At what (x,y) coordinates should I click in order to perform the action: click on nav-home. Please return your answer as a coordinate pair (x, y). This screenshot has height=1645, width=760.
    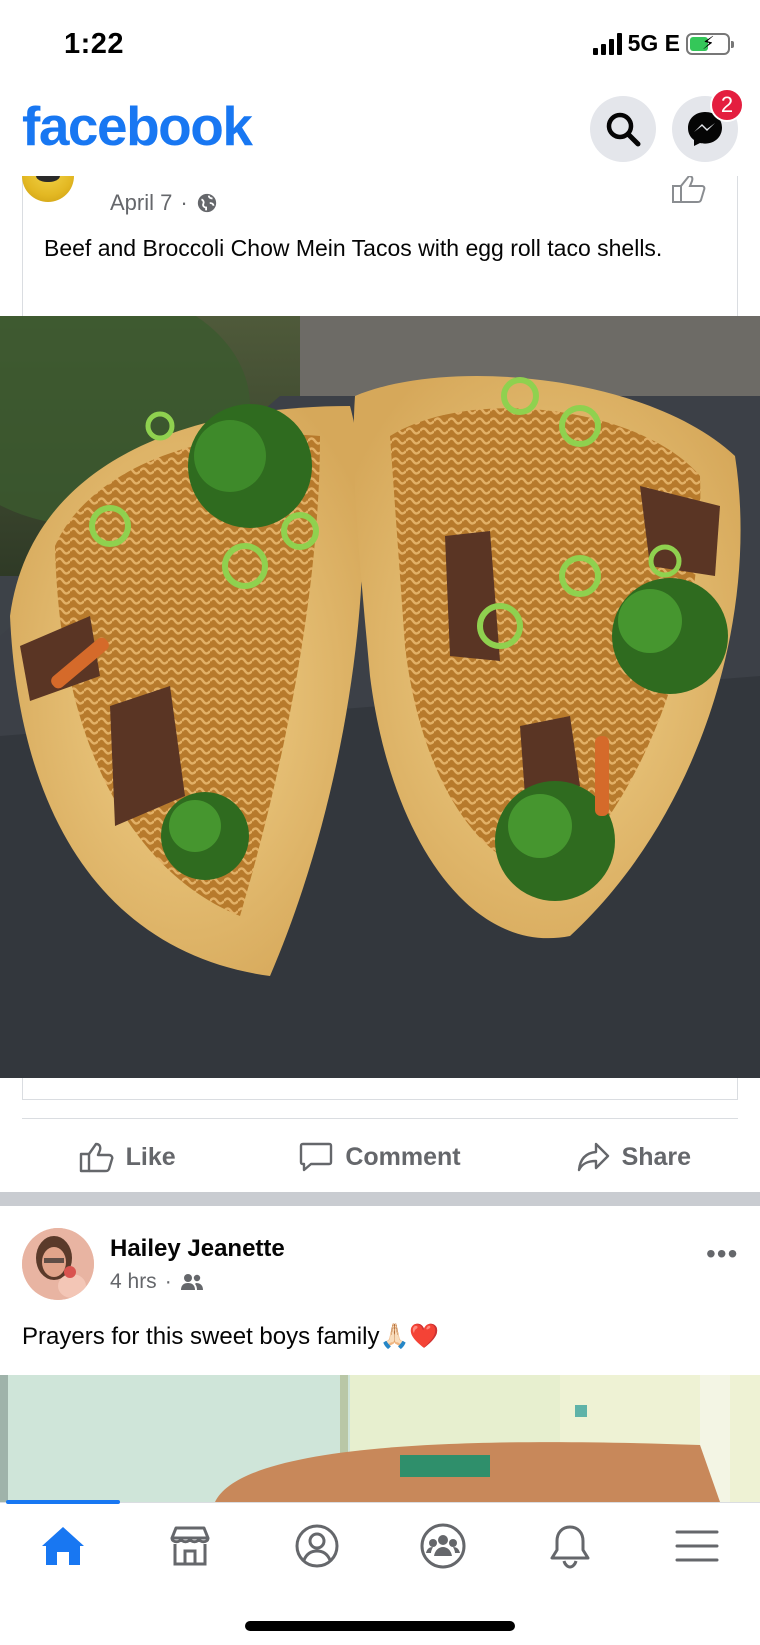
    Looking at the image, I should click on (63, 1546).